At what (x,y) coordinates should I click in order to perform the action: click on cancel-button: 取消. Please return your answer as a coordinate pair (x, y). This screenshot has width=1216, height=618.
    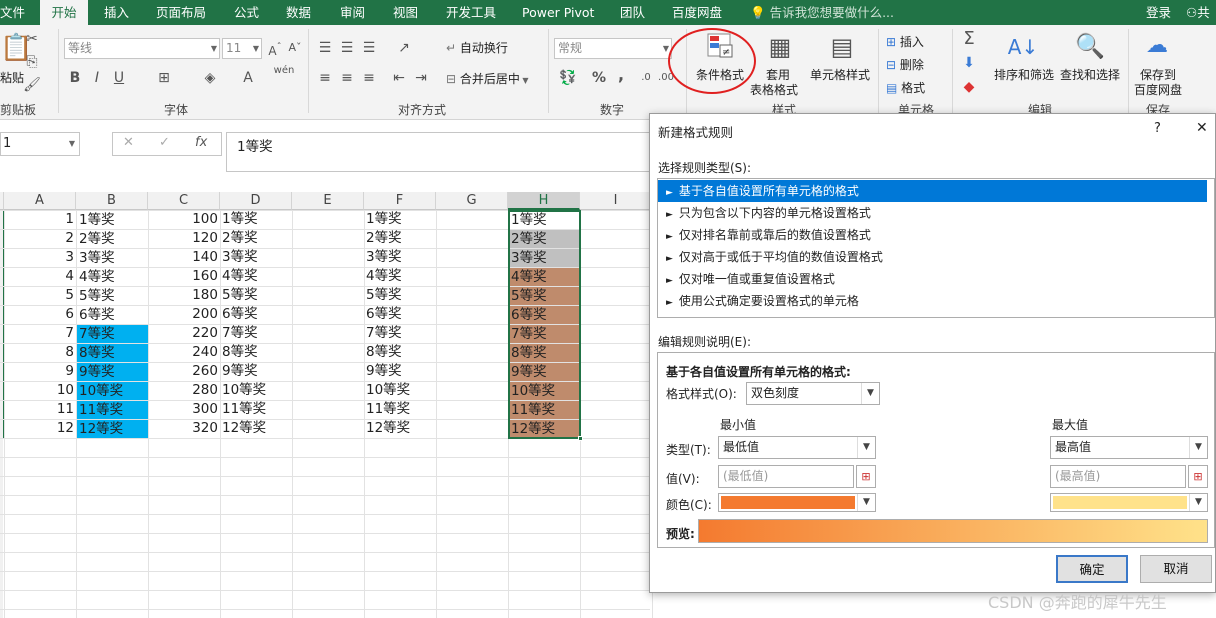
    Looking at the image, I should click on (1176, 569).